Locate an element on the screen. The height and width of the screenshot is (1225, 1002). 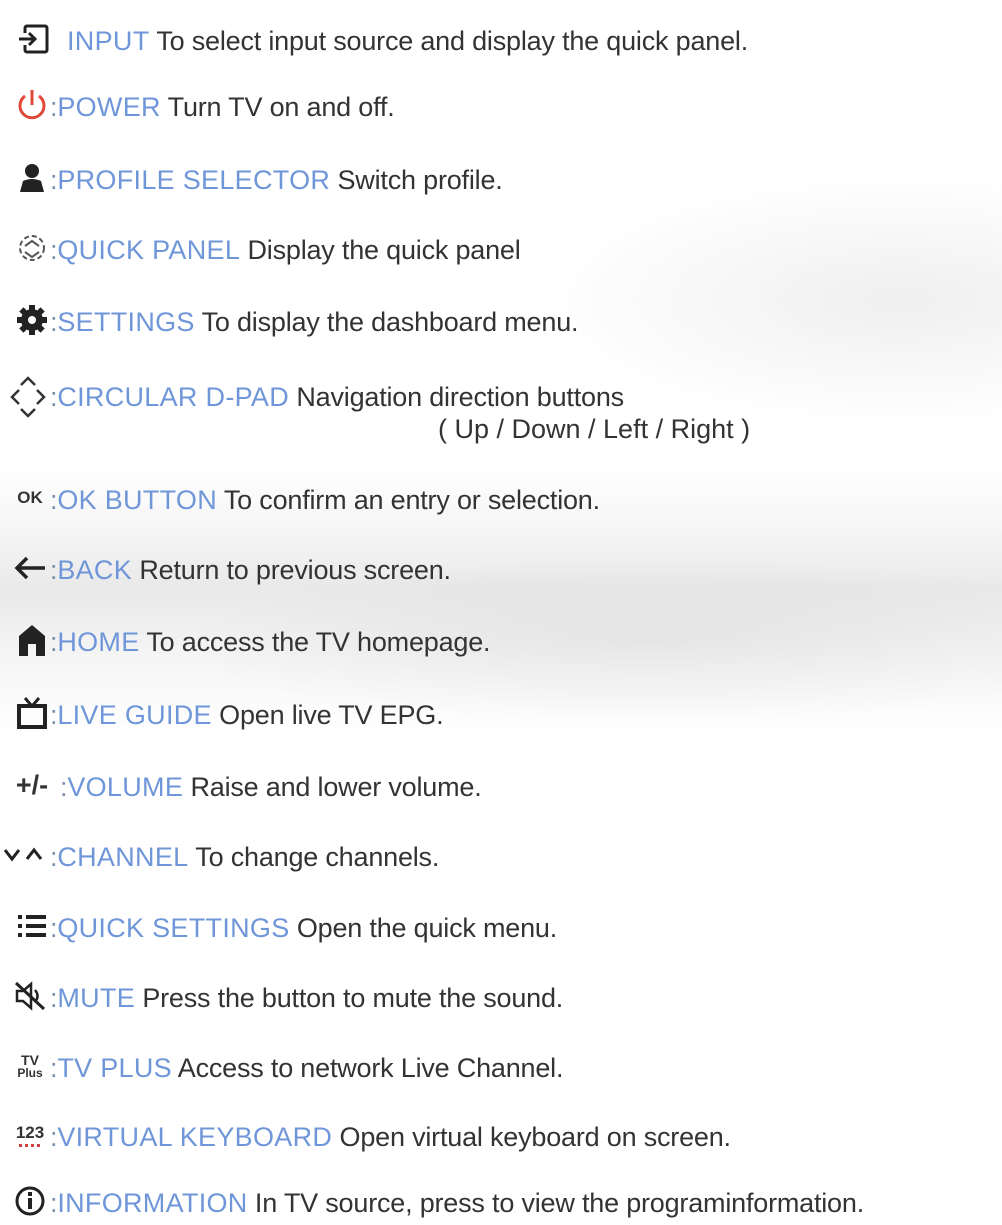
keyboard-123-icon: 123 is located at coordinates (30, 1135).